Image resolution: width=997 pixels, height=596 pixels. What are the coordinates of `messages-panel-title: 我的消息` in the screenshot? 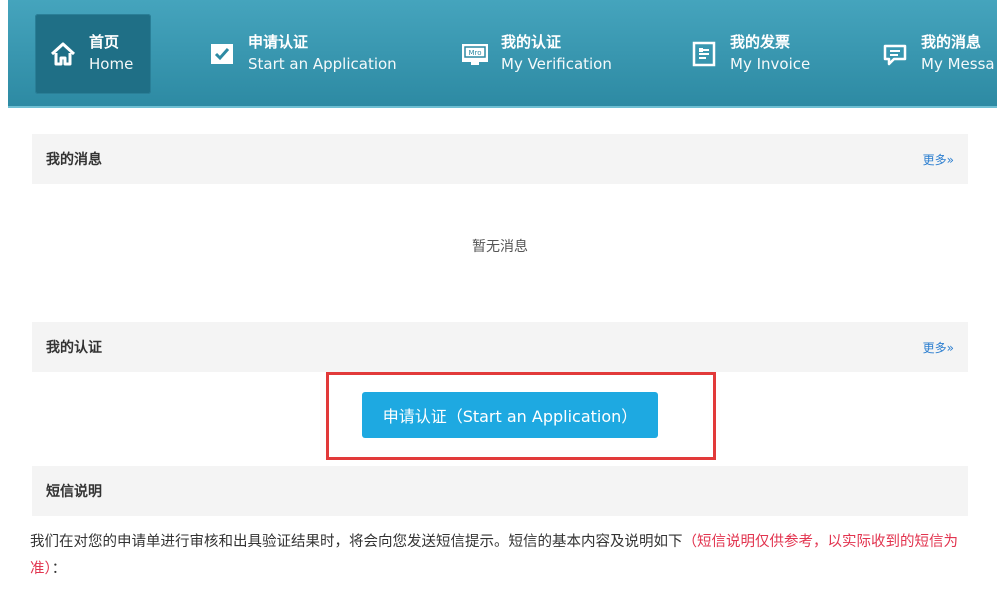 It's located at (74, 160).